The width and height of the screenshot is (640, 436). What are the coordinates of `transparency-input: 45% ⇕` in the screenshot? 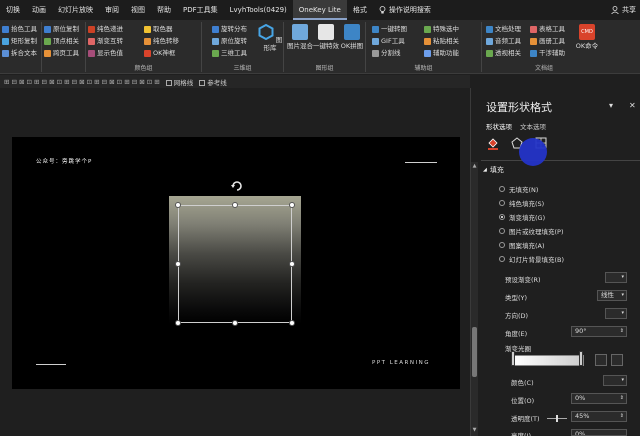 It's located at (599, 416).